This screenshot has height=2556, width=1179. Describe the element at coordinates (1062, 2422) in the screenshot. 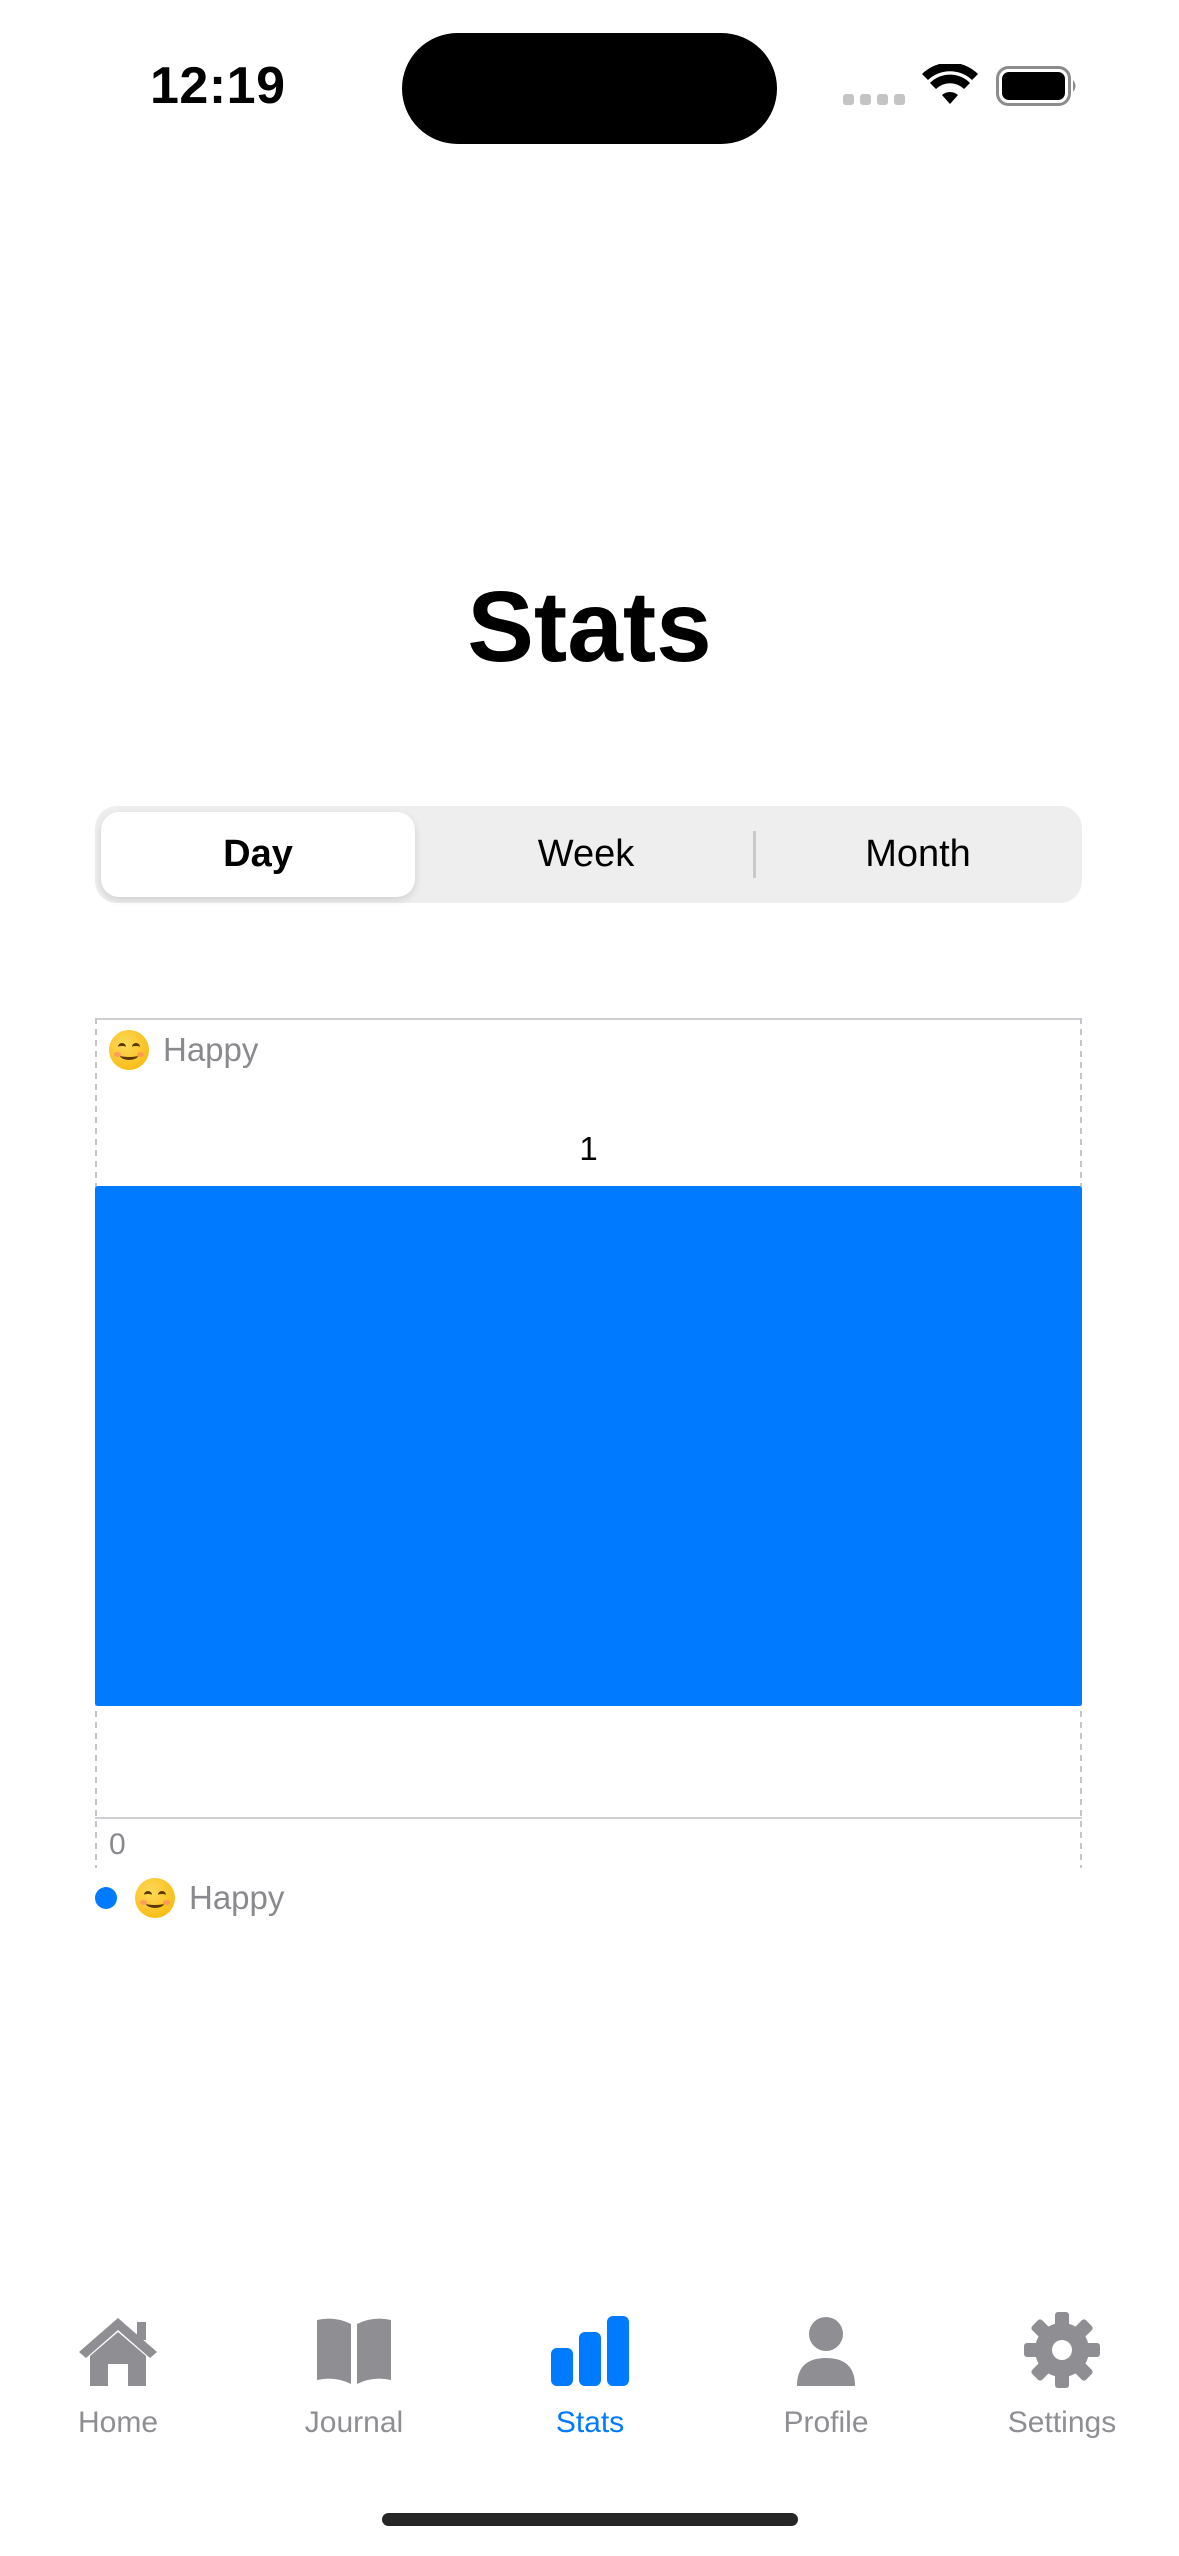

I see `tab-label: Settings` at that location.